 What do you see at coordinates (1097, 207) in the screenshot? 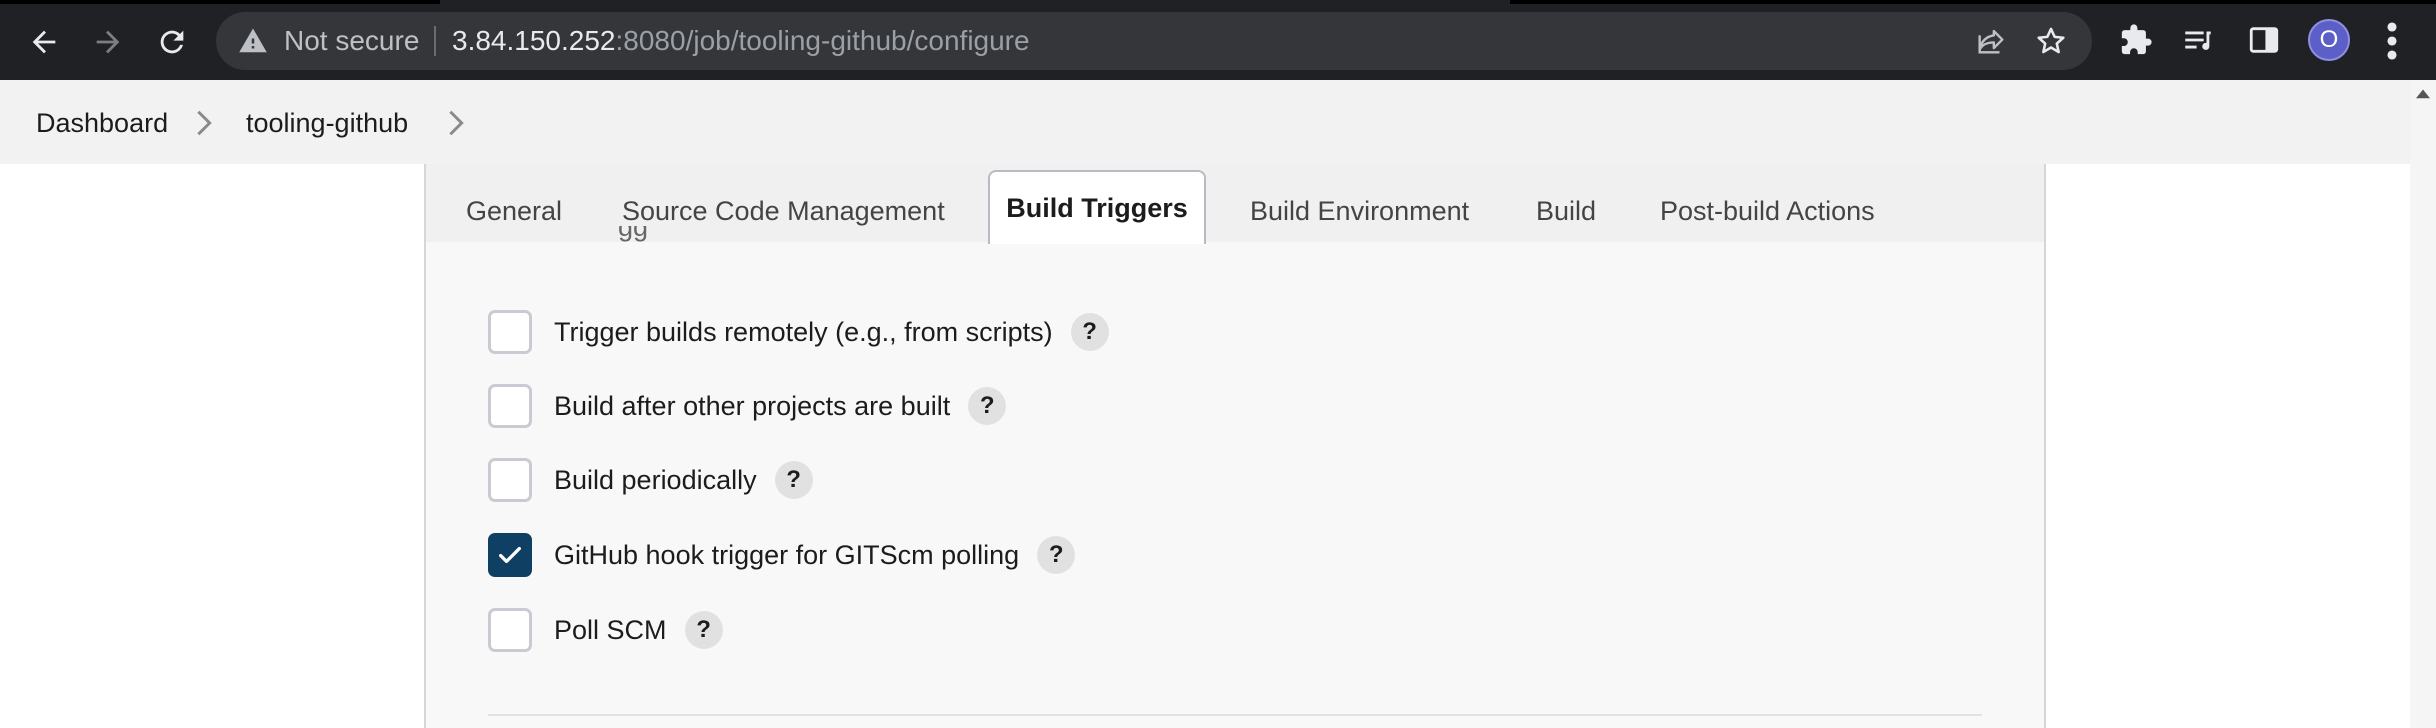
I see `tab-build-triggers: Build Triggers` at bounding box center [1097, 207].